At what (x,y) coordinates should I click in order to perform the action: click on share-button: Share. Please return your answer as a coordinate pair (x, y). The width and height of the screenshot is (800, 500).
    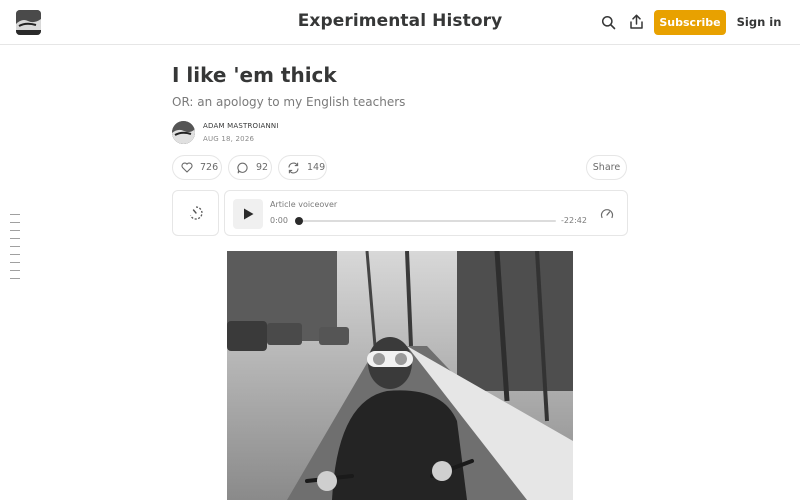
    Looking at the image, I should click on (606, 167).